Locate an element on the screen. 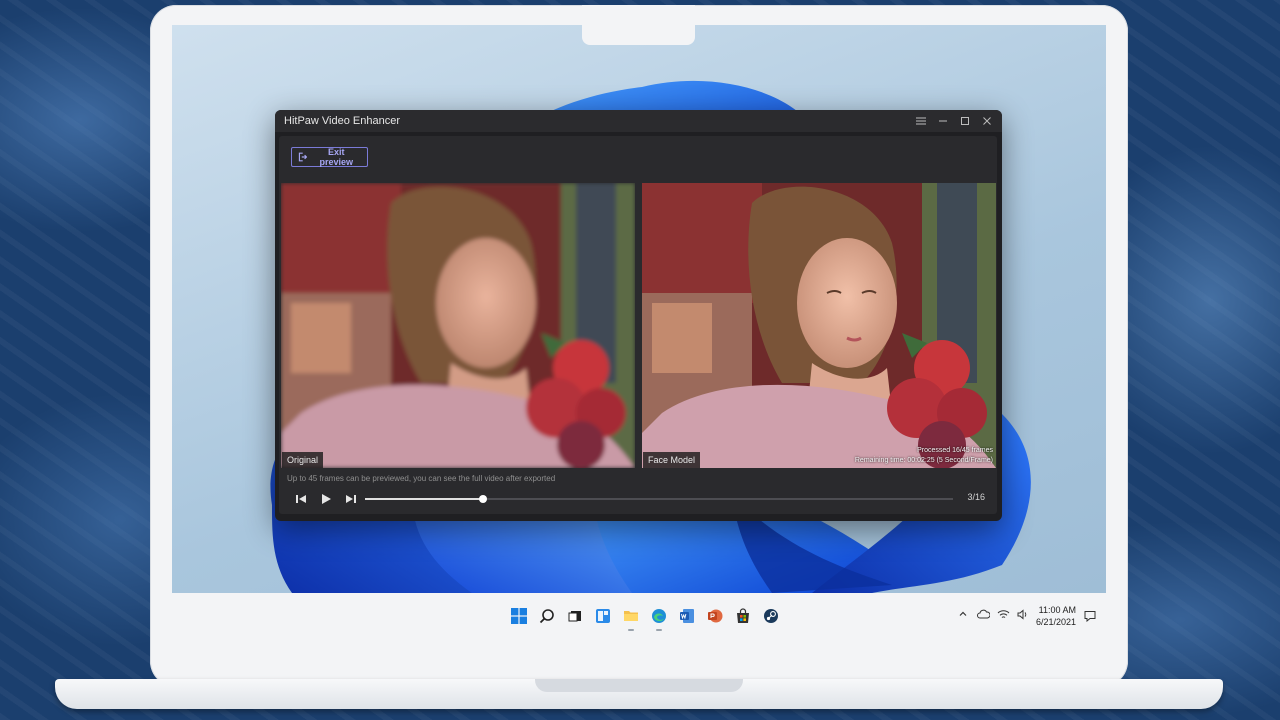 The height and width of the screenshot is (720, 1280). store-icon is located at coordinates (743, 616).